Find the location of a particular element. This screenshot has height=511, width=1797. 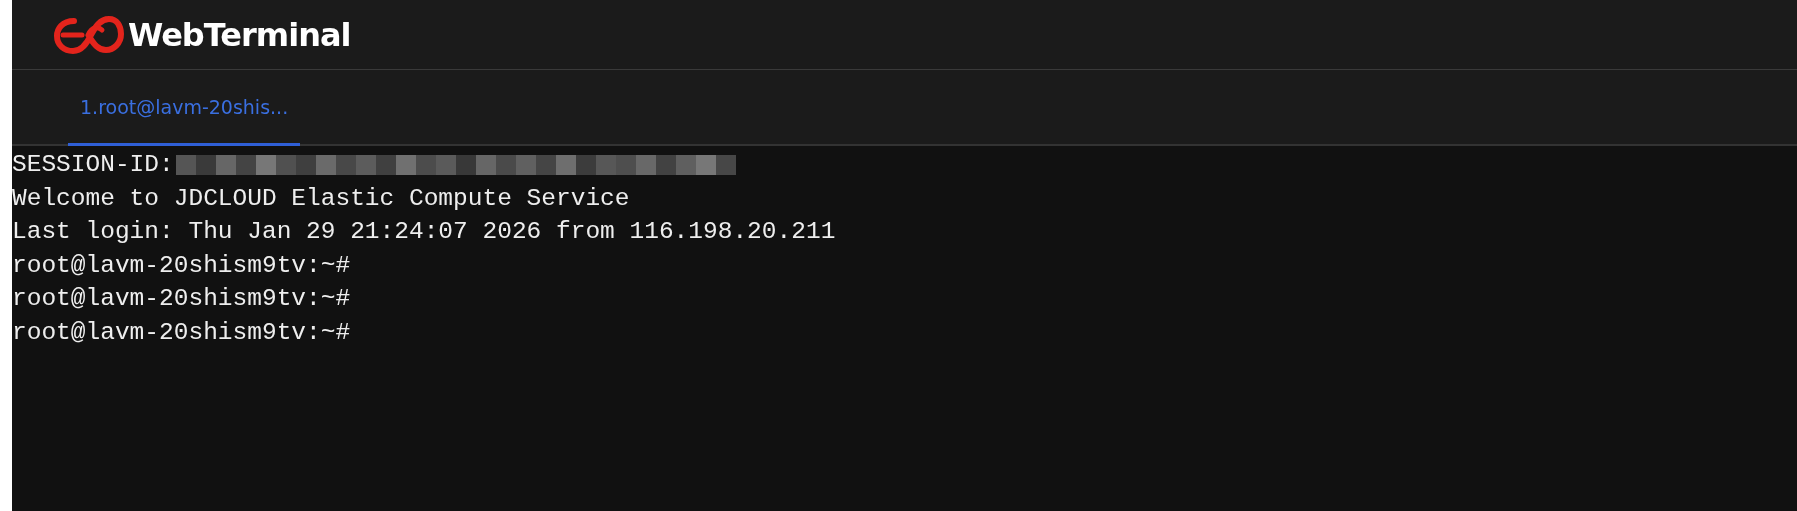

terminal-line: Welcome to JDCLOUD Elastic Compute Service is located at coordinates (321, 198).